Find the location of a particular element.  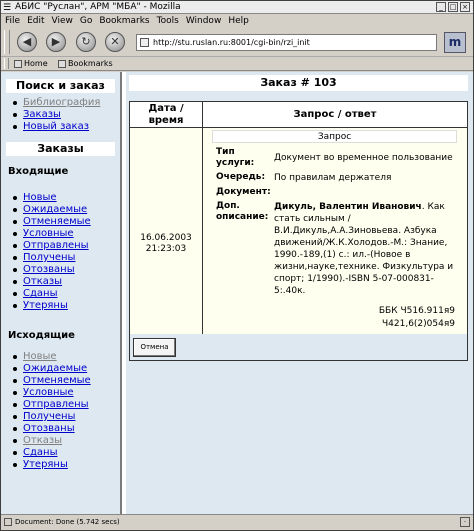

outgoing-link-6: Отозваны is located at coordinates (49, 428).